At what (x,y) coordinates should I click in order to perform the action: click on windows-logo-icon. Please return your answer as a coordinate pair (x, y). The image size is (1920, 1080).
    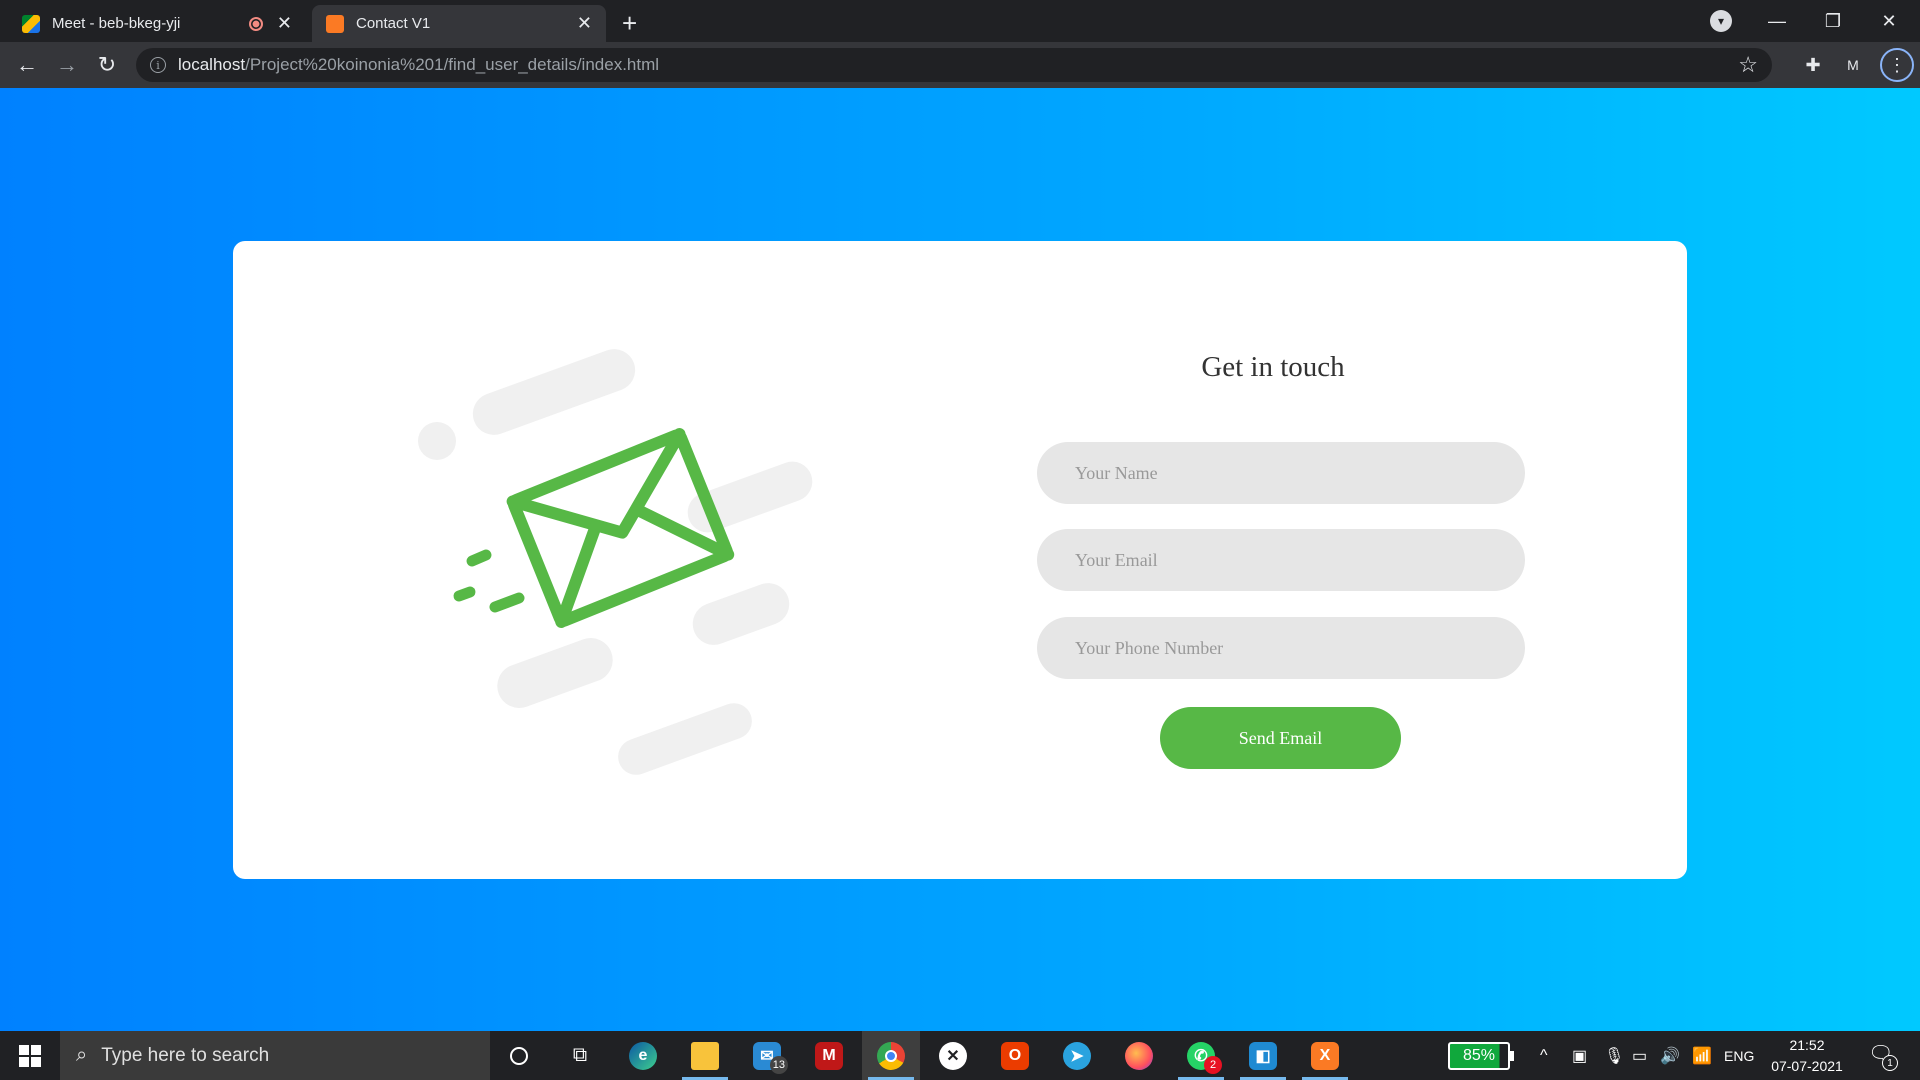
    Looking at the image, I should click on (30, 1055).